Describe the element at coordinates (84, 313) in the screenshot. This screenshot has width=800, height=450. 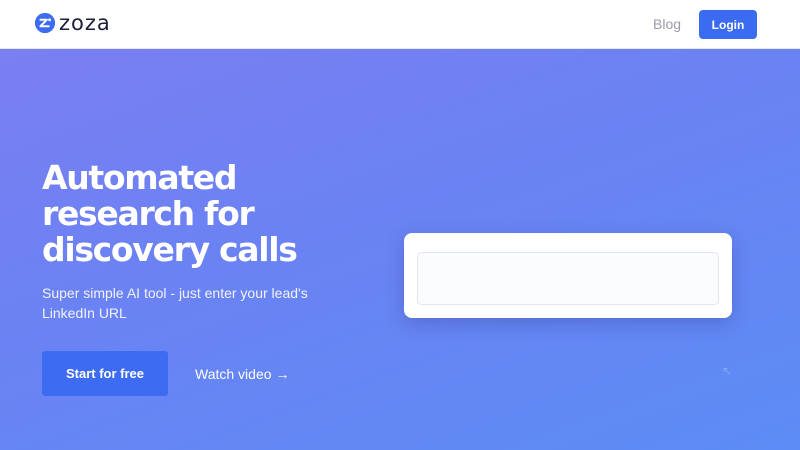
I see `hero-subtitle-line: LinkedIn URL` at that location.